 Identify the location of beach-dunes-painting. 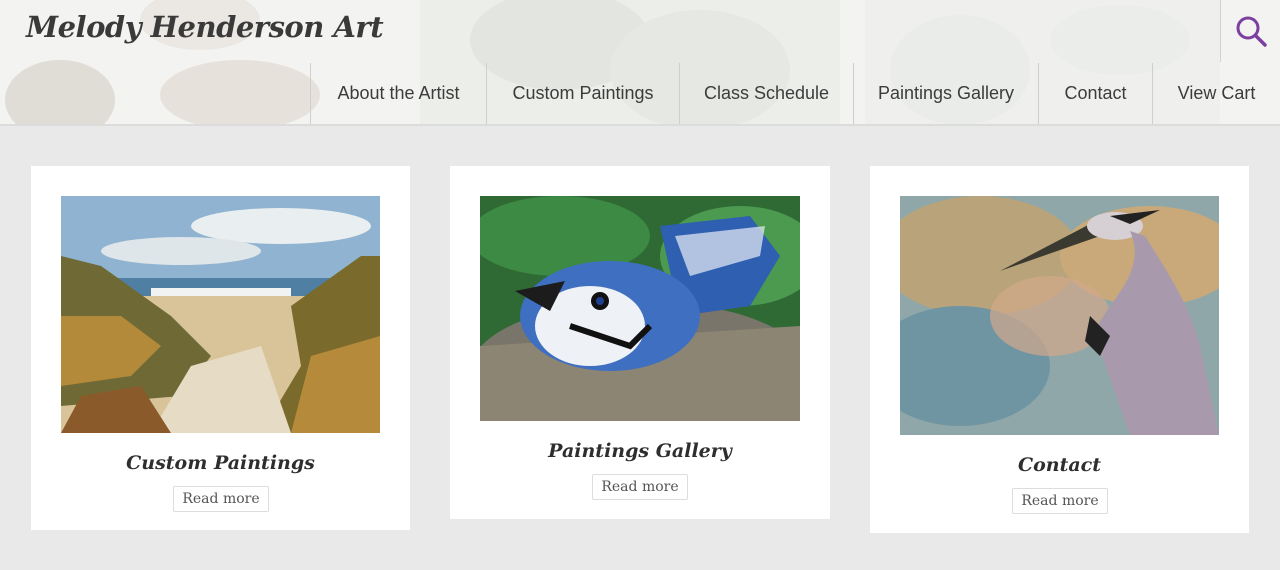
(220, 314).